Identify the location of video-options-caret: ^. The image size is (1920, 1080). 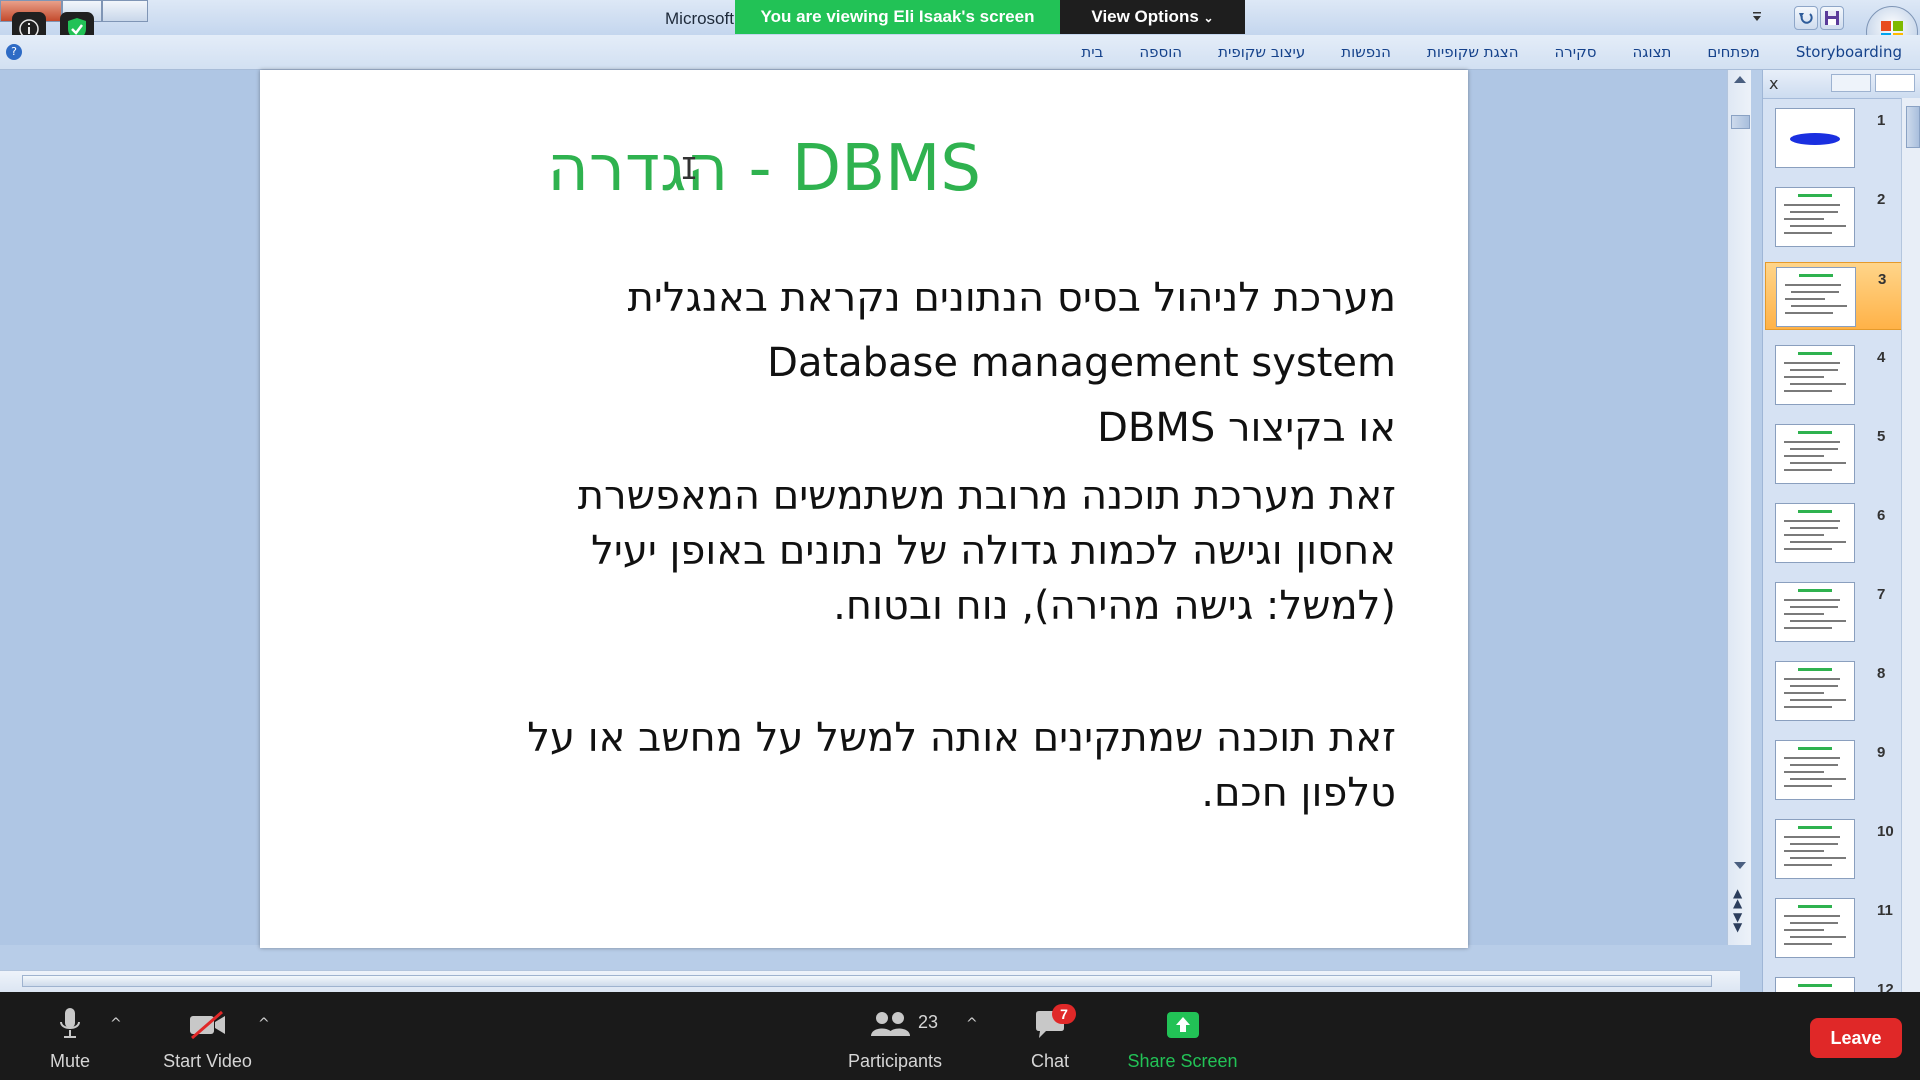
(264, 1024).